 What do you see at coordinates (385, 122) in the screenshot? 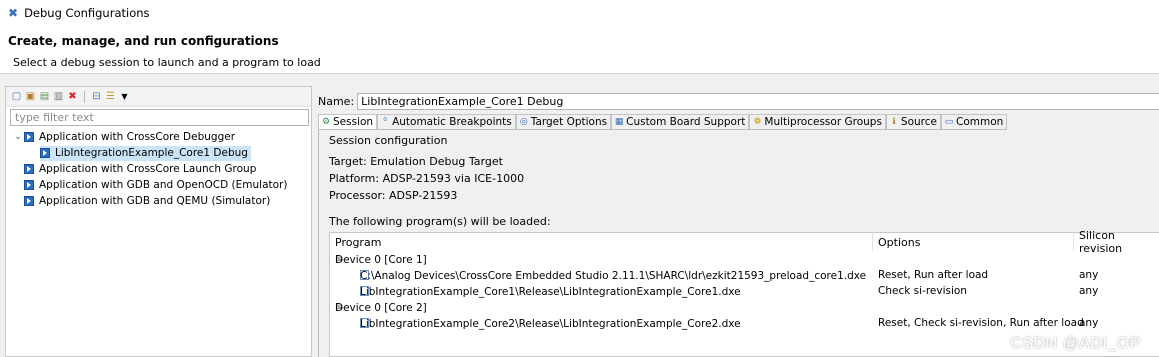
I see `breakpoint-icon: ⁰` at bounding box center [385, 122].